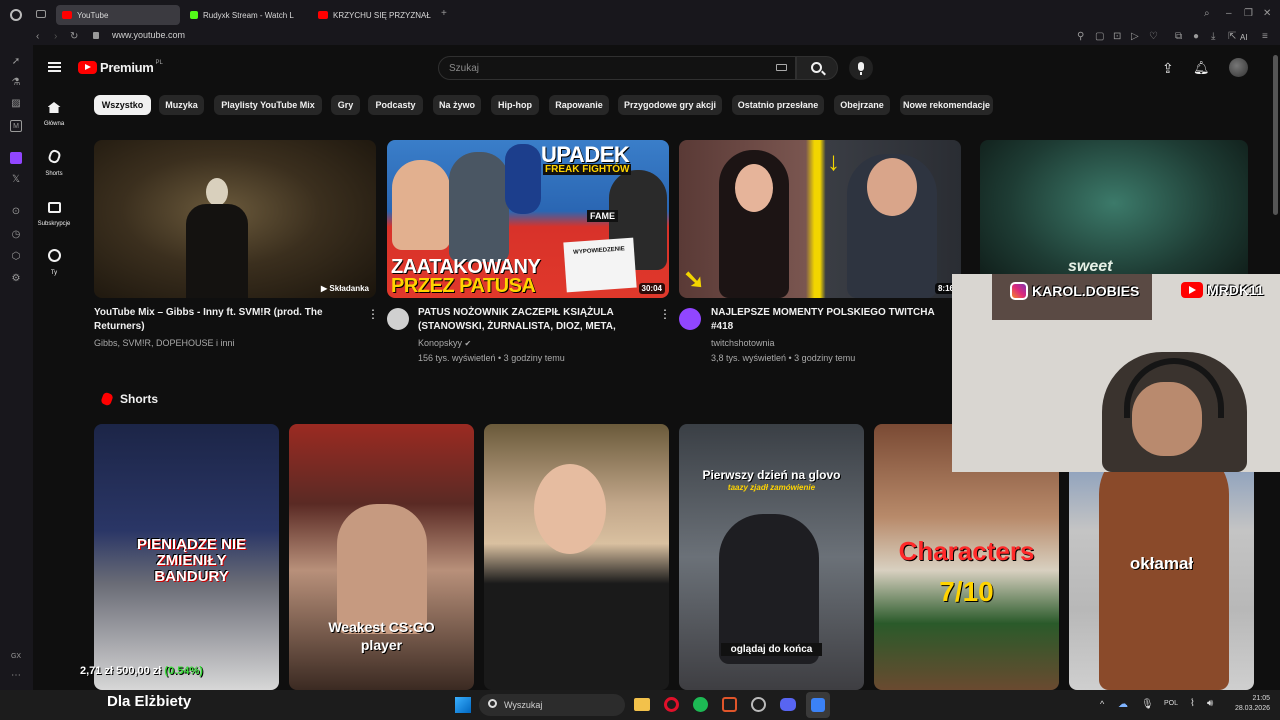 The height and width of the screenshot is (720, 1280). I want to click on chip-live: Na żywo, so click(457, 105).